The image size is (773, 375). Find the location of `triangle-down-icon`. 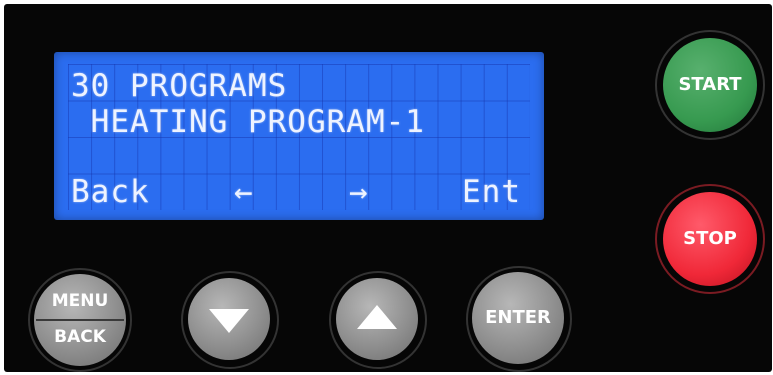

triangle-down-icon is located at coordinates (229, 321).